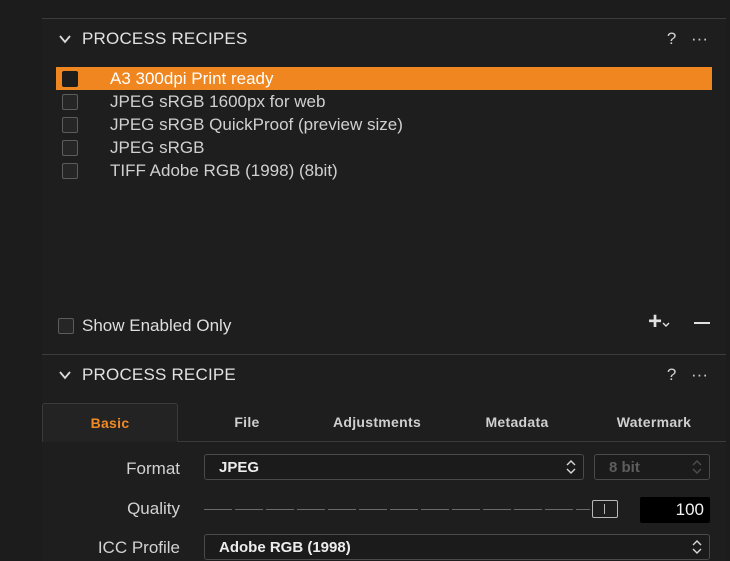 The image size is (730, 561). Describe the element at coordinates (247, 422) in the screenshot. I see `tab-file: File` at that location.